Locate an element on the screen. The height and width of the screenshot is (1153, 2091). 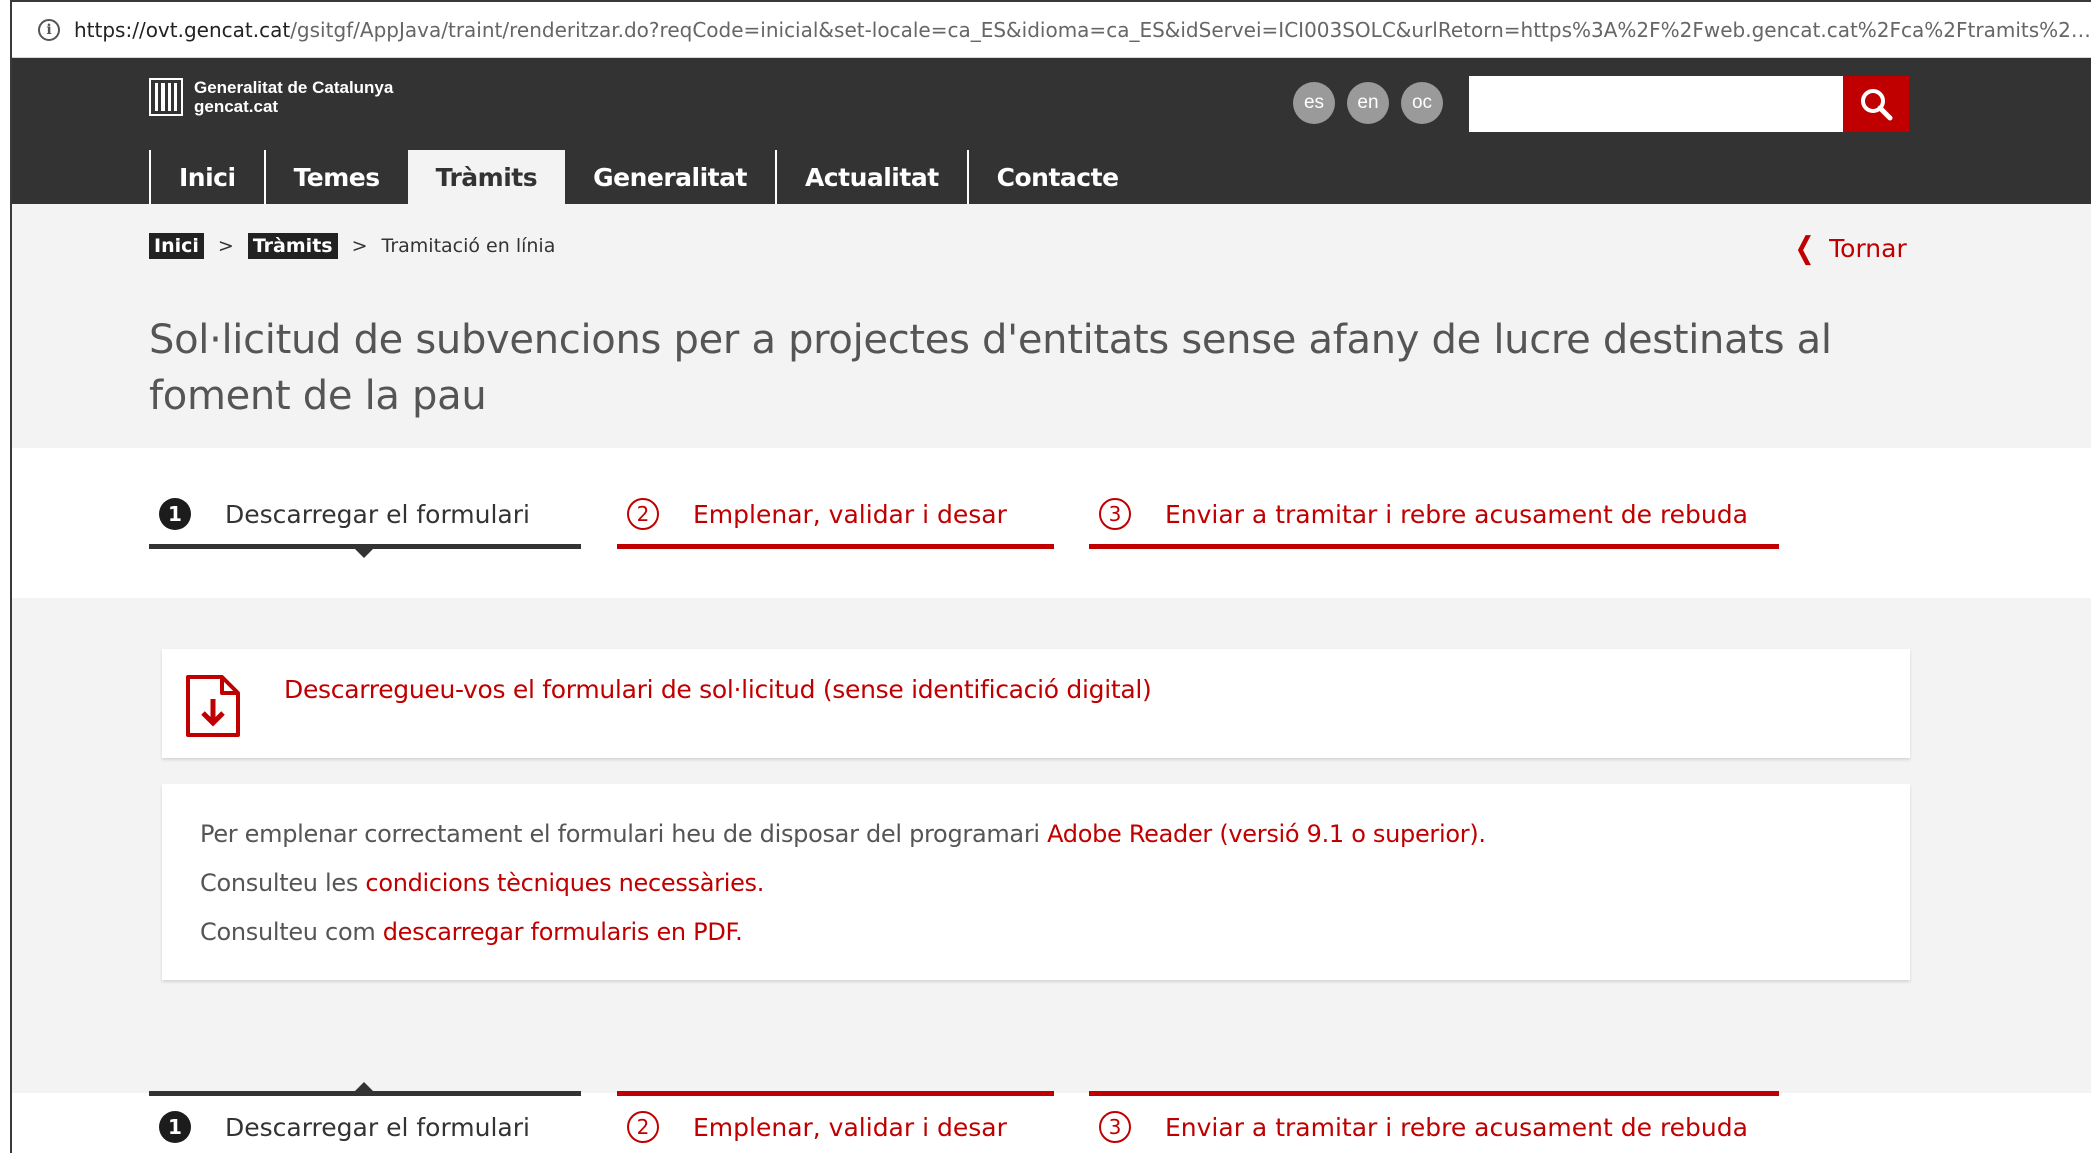
caret-up-icon is located at coordinates (364, 1086).